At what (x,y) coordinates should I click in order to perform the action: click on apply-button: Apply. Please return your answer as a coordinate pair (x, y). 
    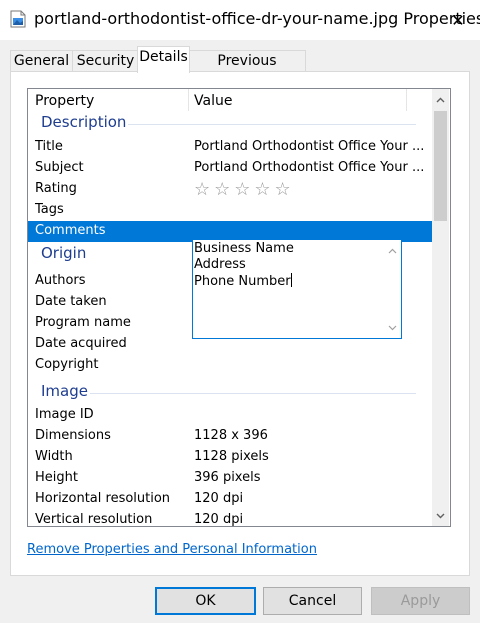
    Looking at the image, I should click on (420, 601).